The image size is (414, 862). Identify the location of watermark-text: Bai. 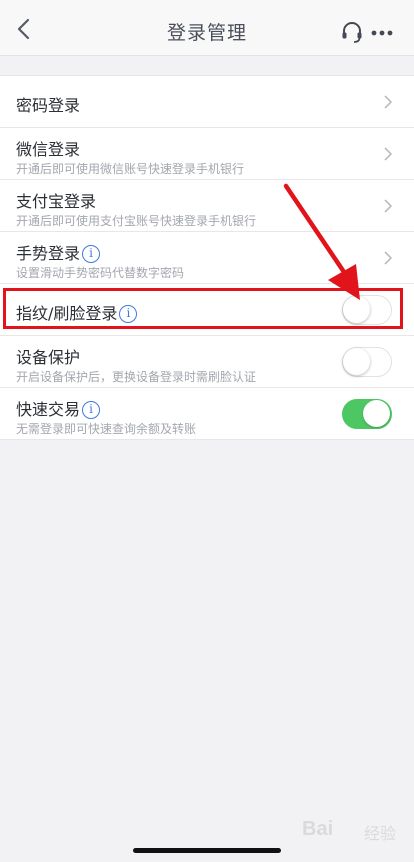
(318, 829).